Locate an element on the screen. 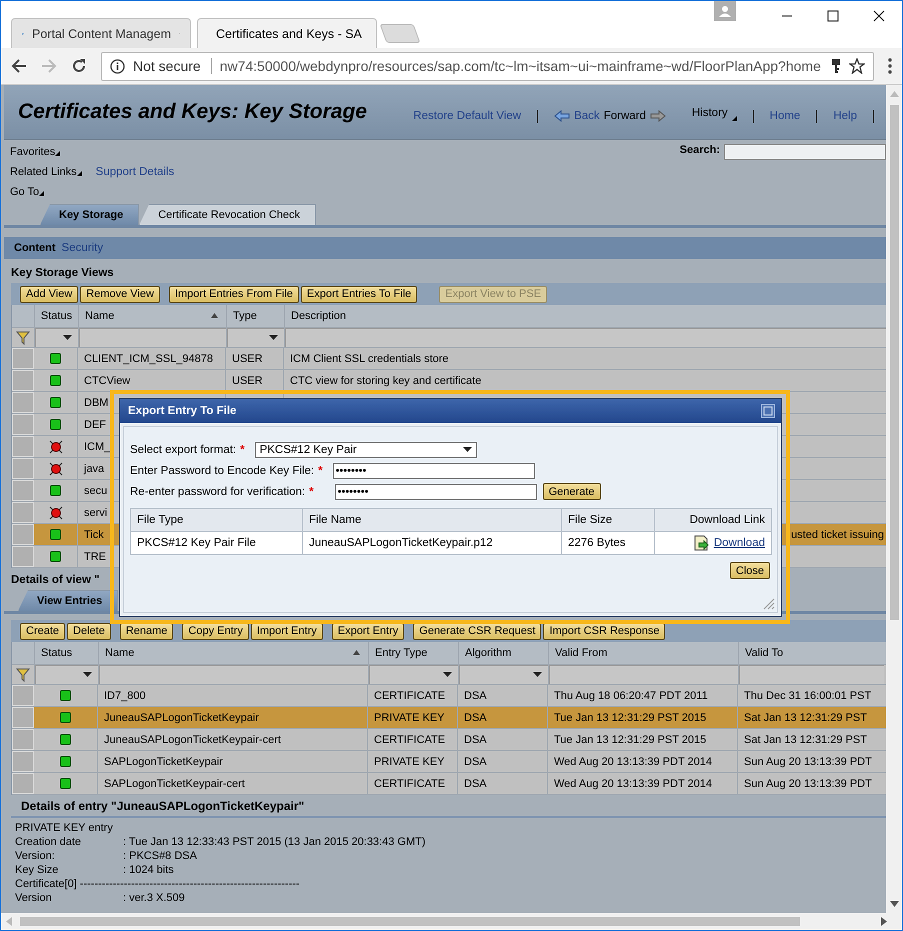 This screenshot has height=931, width=903. table-cell: secu is located at coordinates (96, 490).